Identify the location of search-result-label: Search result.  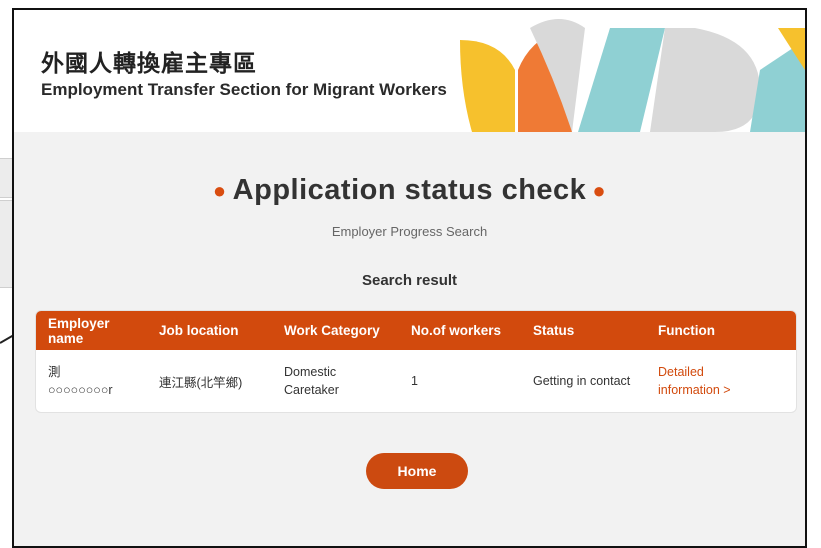
(409, 280).